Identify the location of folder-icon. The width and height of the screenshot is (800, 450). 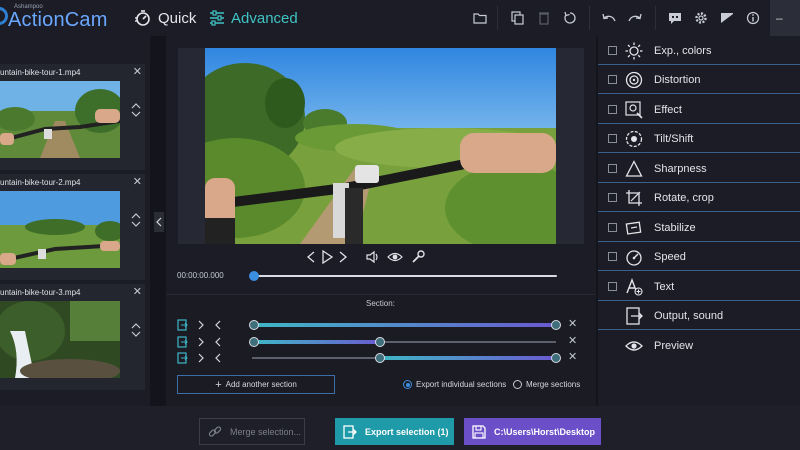
(480, 18).